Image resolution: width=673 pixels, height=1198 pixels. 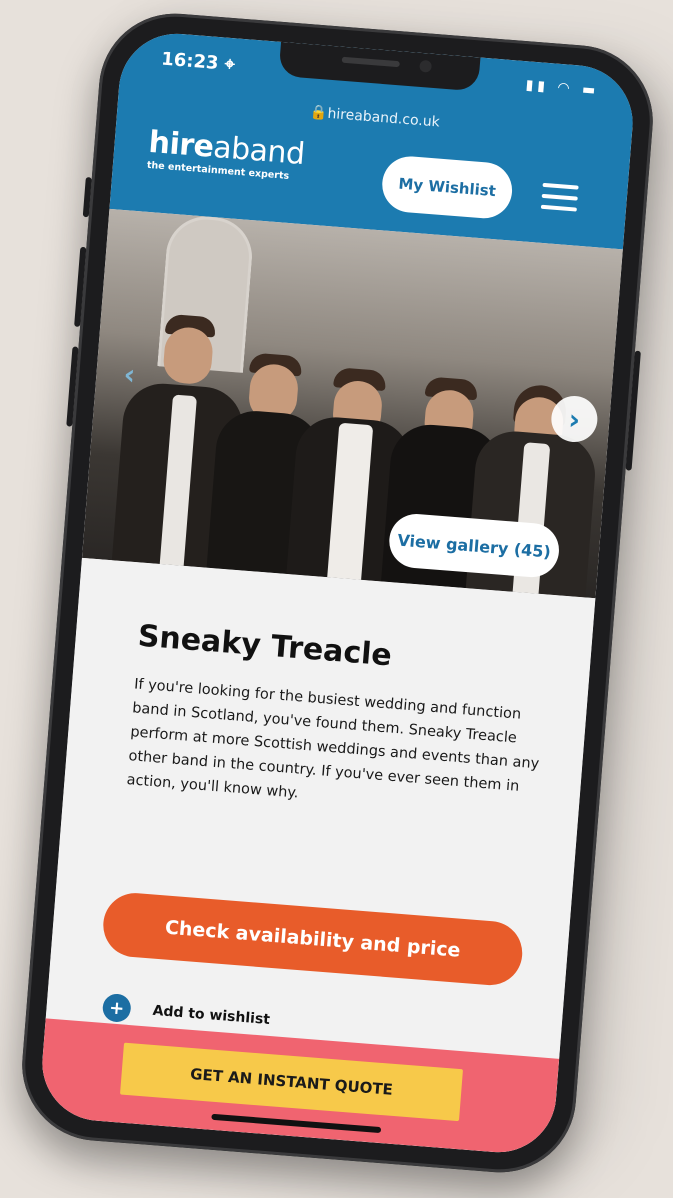 What do you see at coordinates (370, 62) in the screenshot?
I see `speaker` at bounding box center [370, 62].